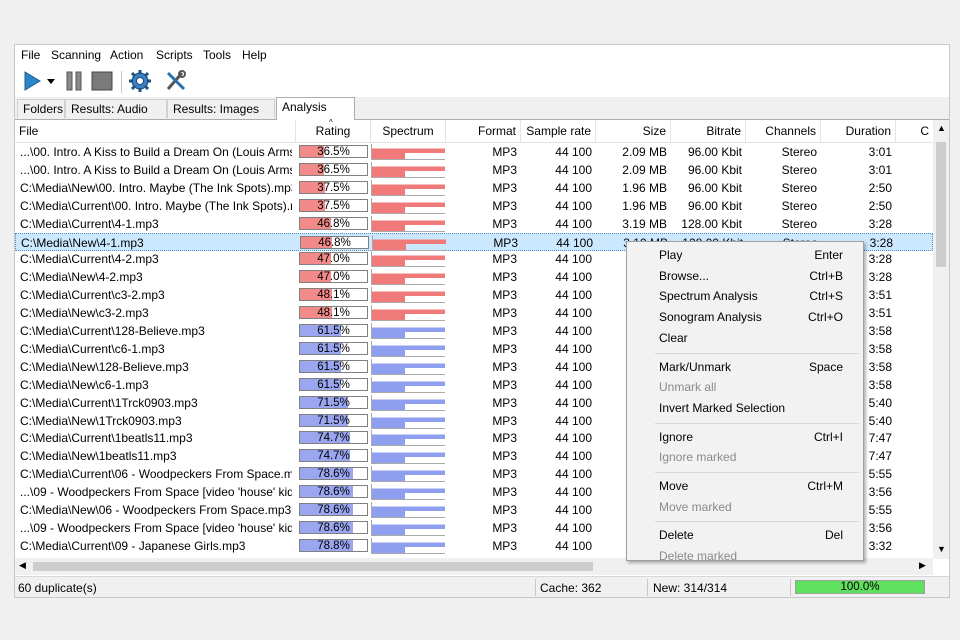 This screenshot has height=640, width=960. What do you see at coordinates (745, 296) in the screenshot?
I see `context-menu-item-spectrum-analysis: Spectrum Analysis Ctrl+S` at bounding box center [745, 296].